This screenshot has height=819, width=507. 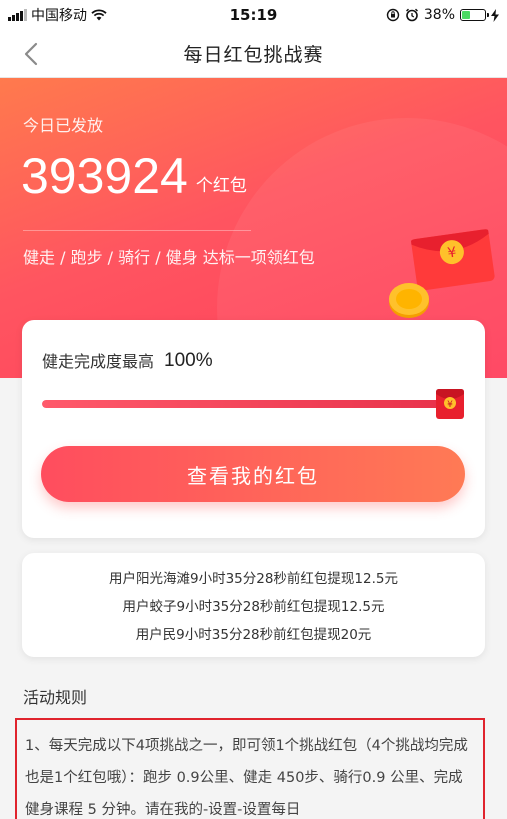 I want to click on status-time: 15:19, so click(x=253, y=15).